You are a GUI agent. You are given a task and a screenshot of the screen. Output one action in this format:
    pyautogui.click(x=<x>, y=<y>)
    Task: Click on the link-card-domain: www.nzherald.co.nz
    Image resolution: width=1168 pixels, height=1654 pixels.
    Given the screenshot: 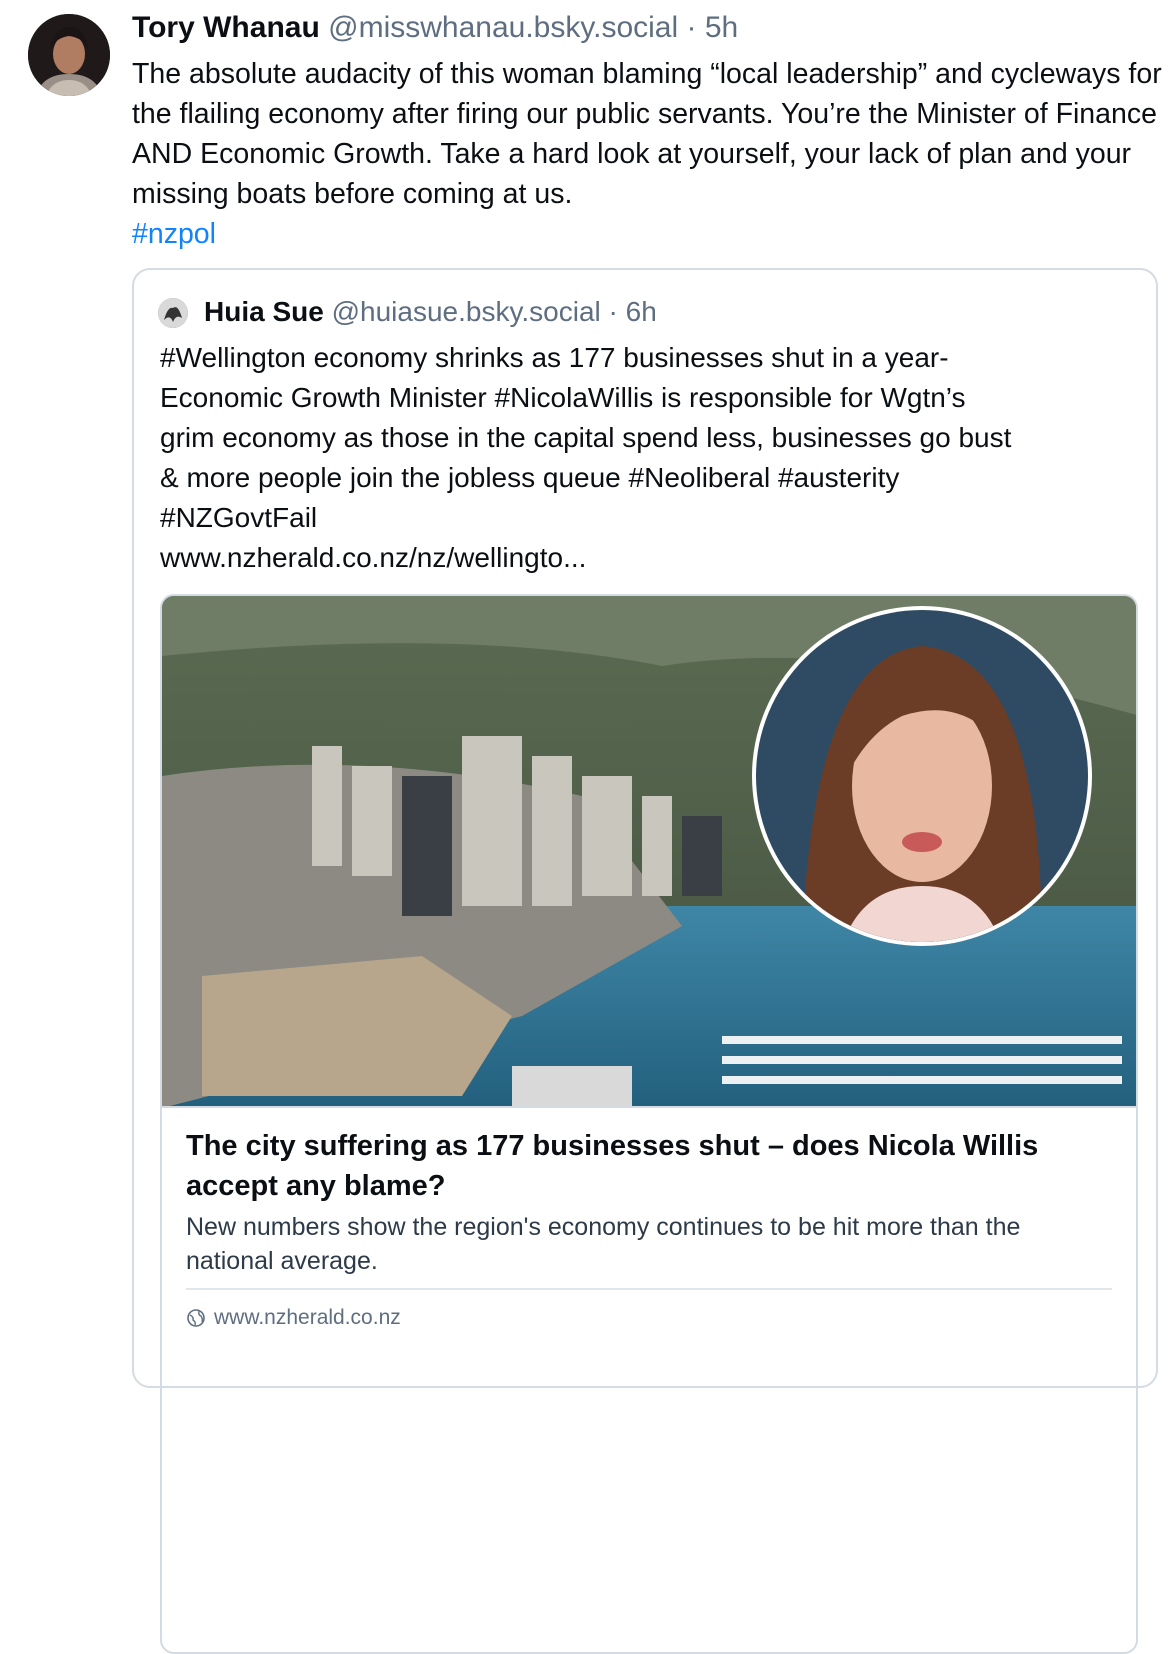 What is the action you would take?
    pyautogui.click(x=293, y=1318)
    